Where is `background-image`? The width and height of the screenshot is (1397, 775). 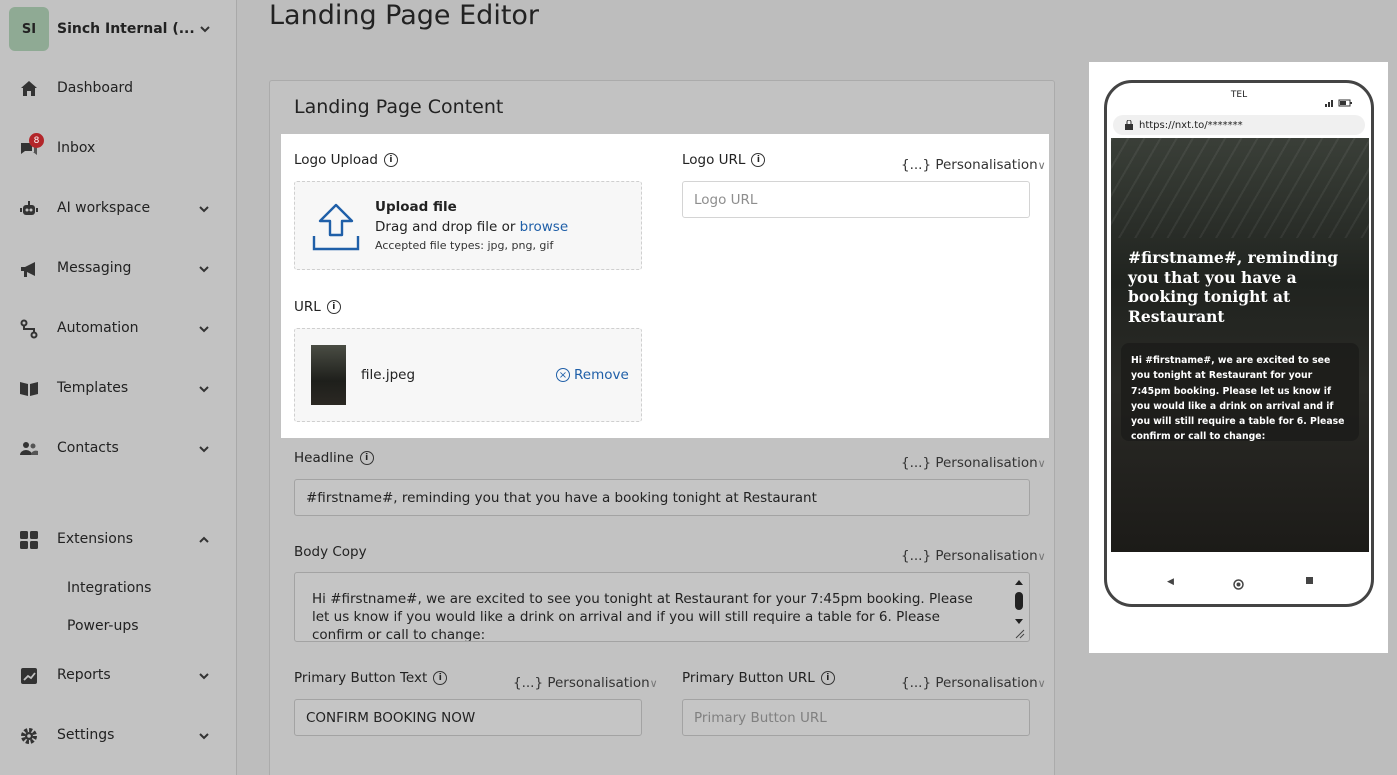
background-image is located at coordinates (1240, 188).